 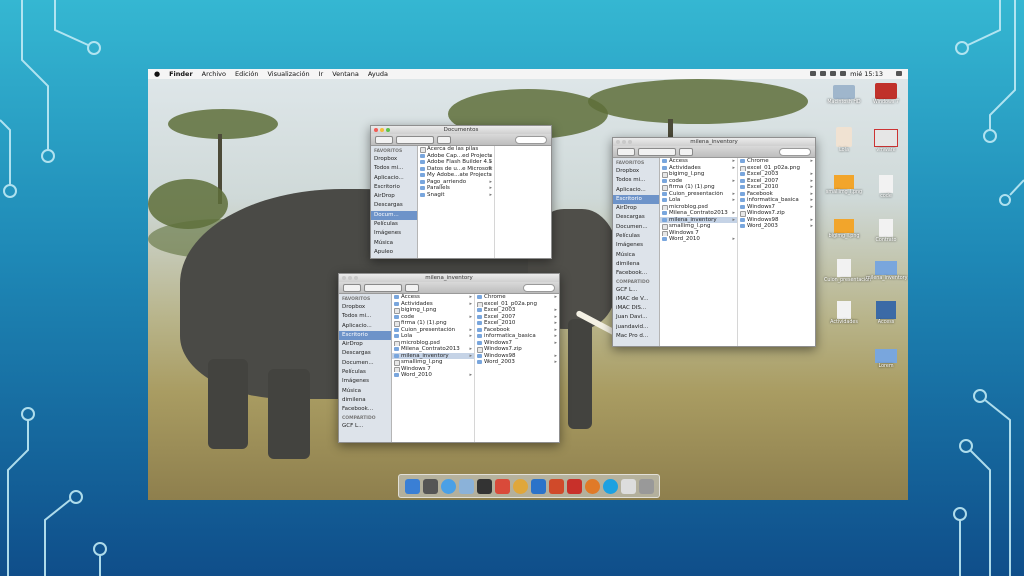 I want to click on mail-icon, so click(x=466, y=486).